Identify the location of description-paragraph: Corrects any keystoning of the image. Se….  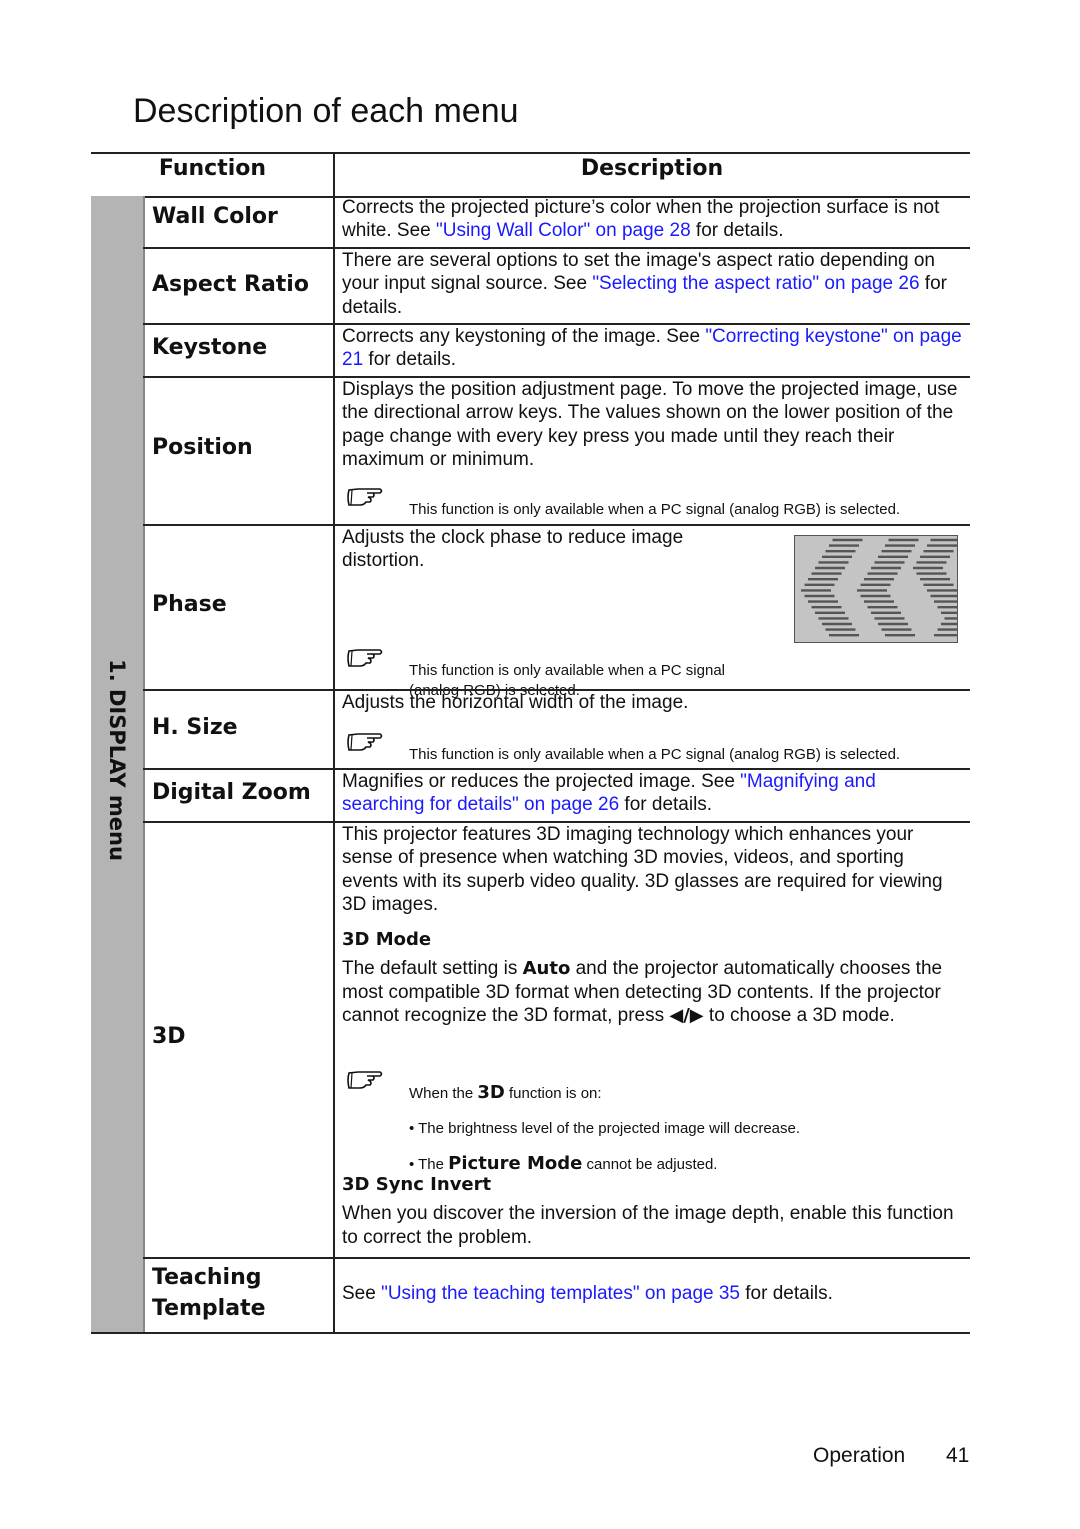
(652, 348).